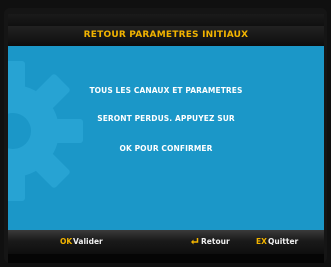  I want to click on return-arrow-icon, so click(194, 241).